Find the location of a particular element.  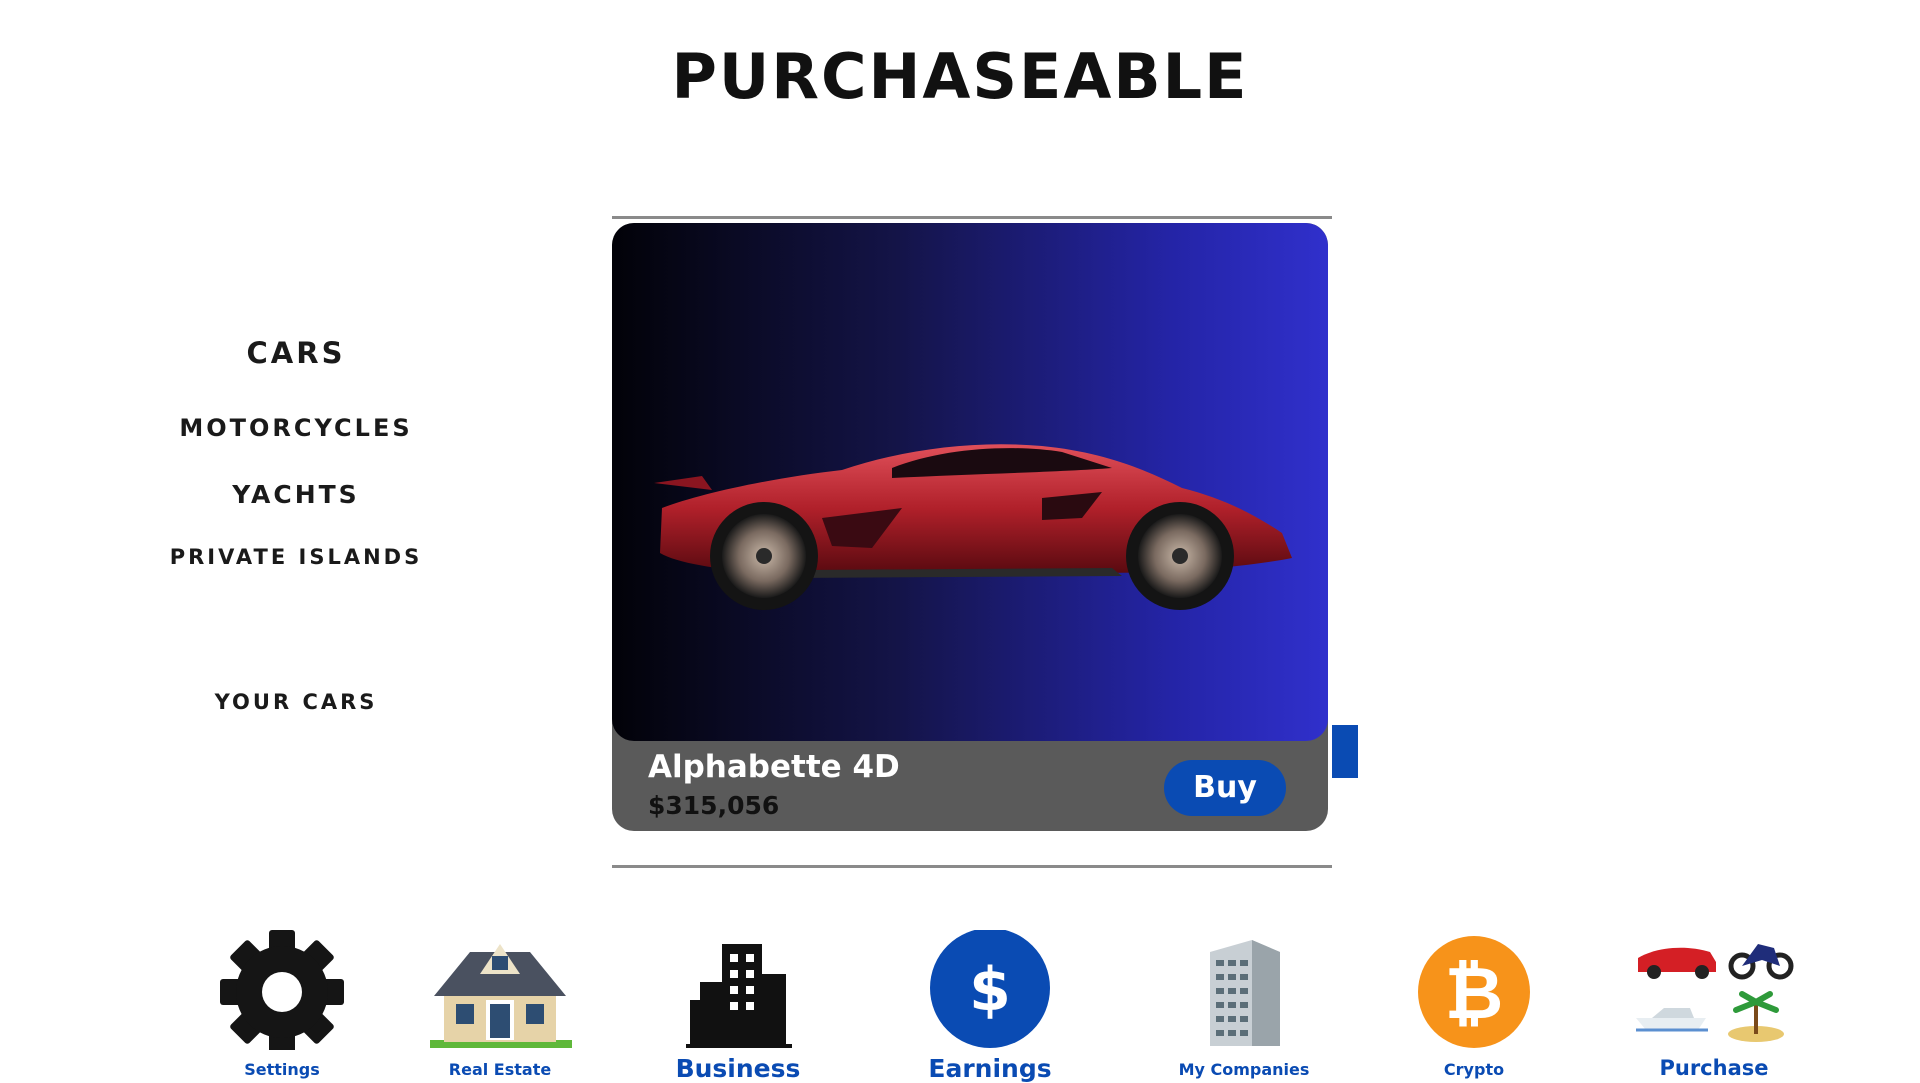

buildings-icon is located at coordinates (739, 996).